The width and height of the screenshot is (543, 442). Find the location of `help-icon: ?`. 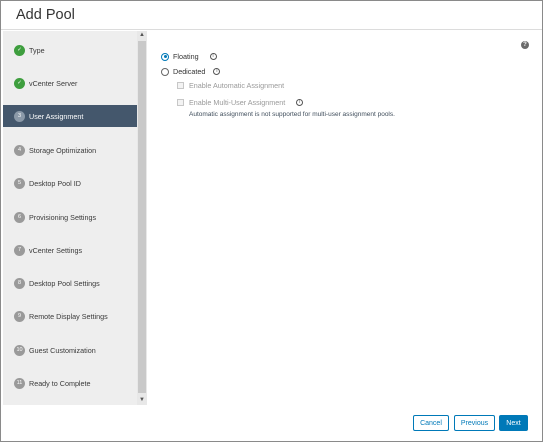

help-icon: ? is located at coordinates (525, 45).